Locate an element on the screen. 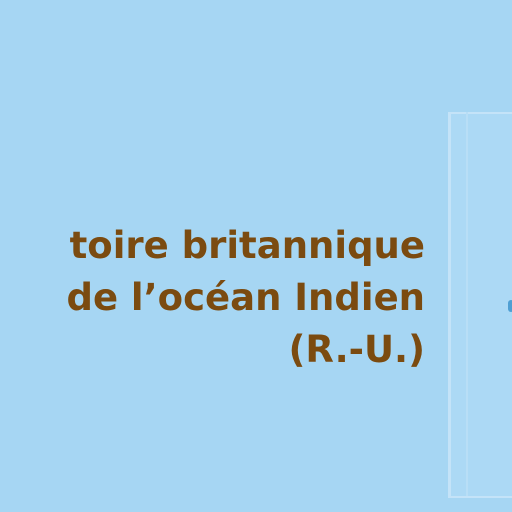 The width and height of the screenshot is (512, 512). territory-label-line-3: (R.-U.) is located at coordinates (356, 349).